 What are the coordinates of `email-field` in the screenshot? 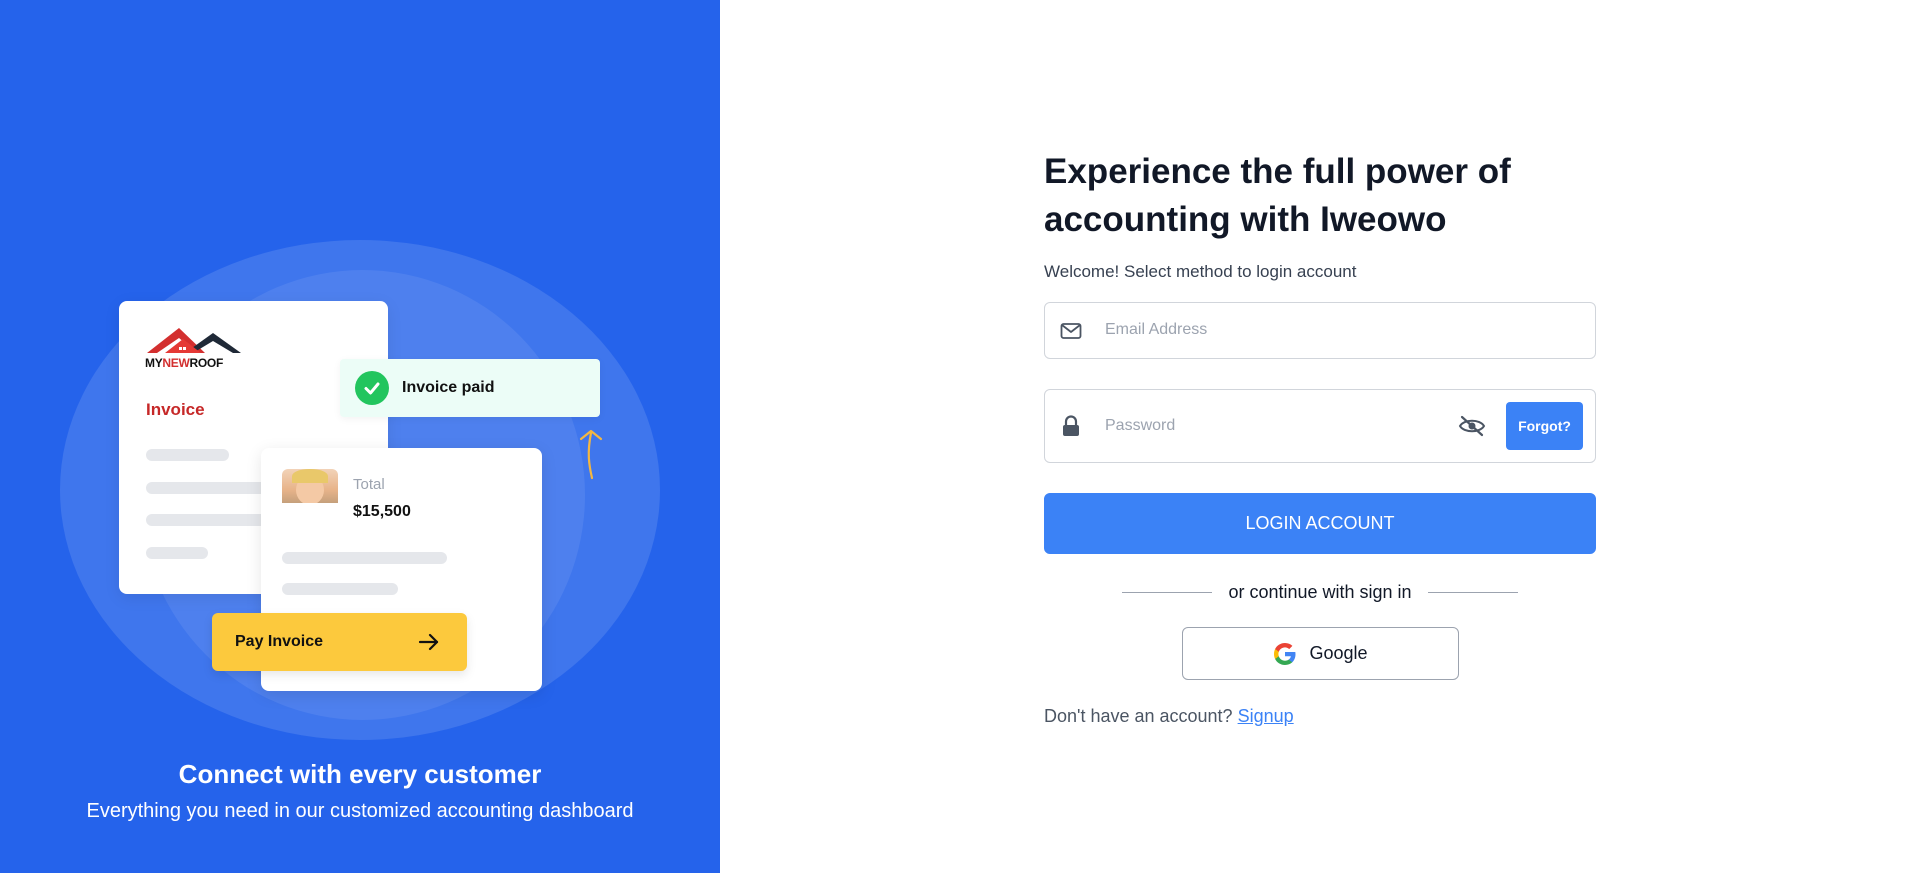 It's located at (1320, 330).